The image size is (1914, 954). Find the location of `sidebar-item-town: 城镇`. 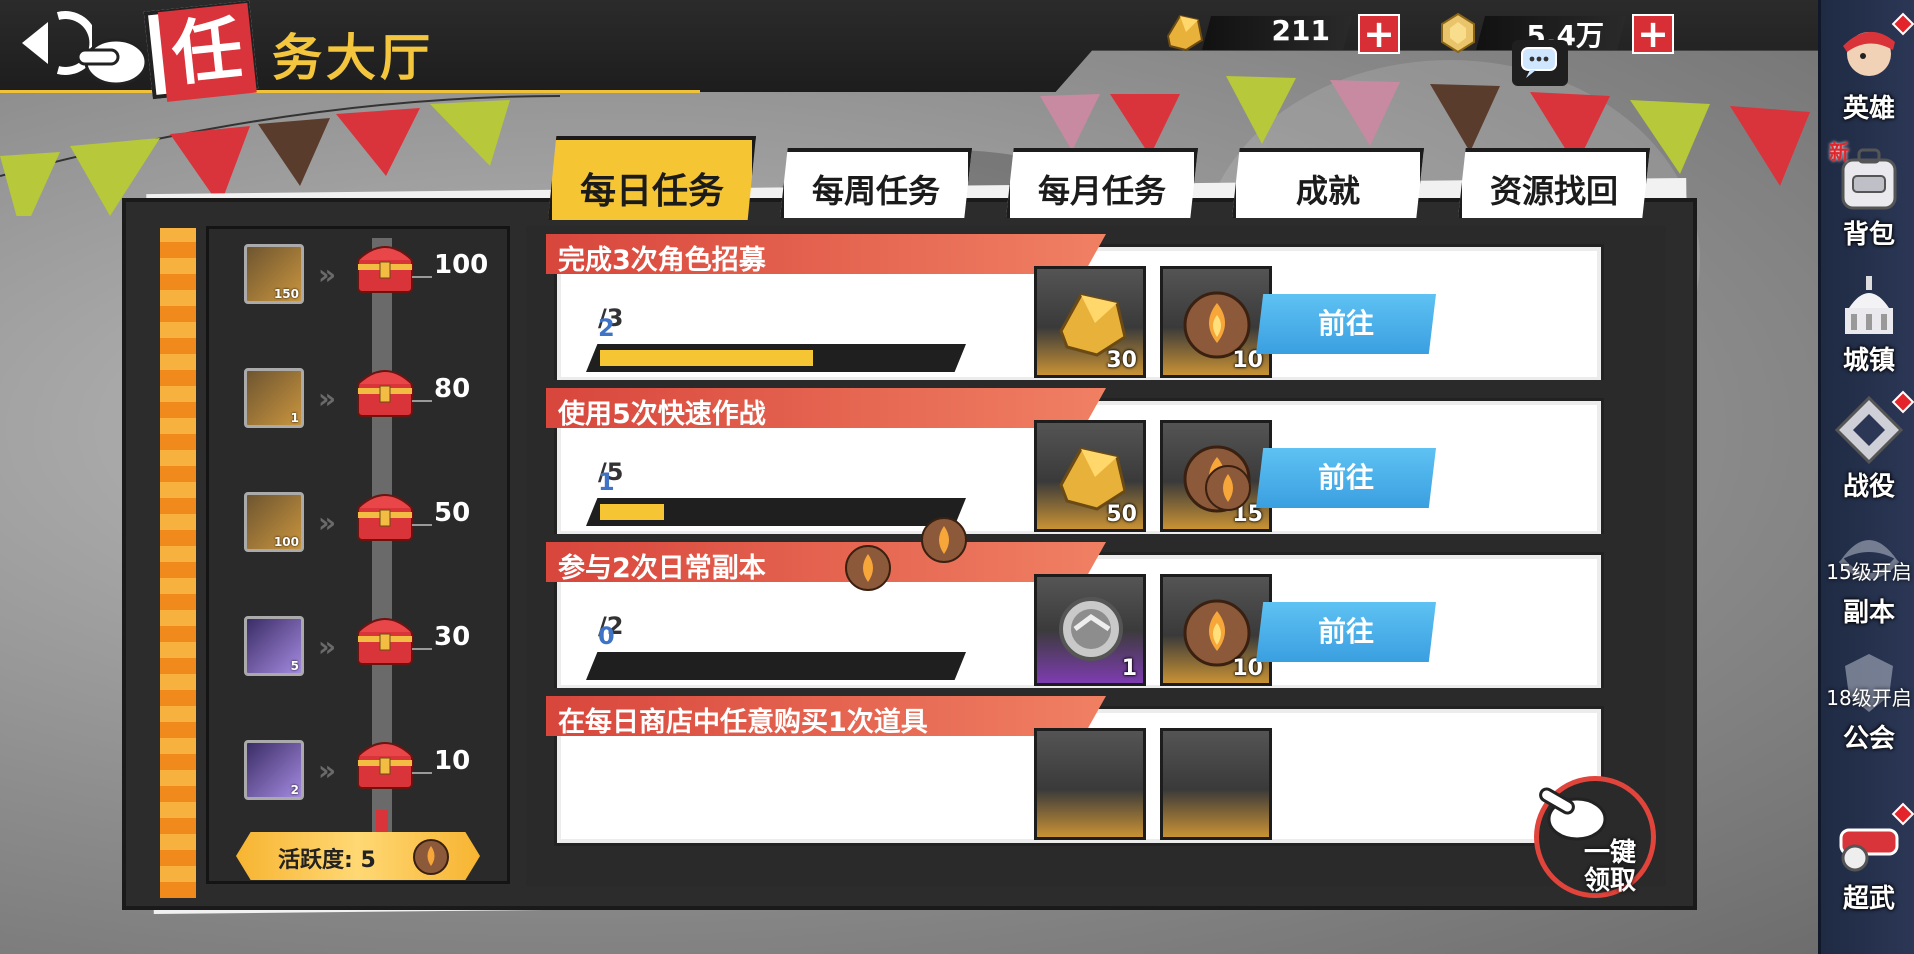

sidebar-item-town: 城镇 is located at coordinates (1867, 322).